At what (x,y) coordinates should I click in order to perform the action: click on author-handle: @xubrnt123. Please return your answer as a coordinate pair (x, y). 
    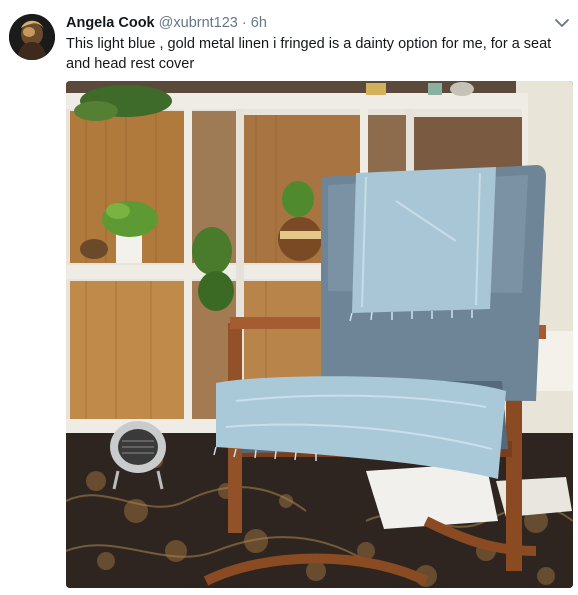
    Looking at the image, I should click on (198, 23).